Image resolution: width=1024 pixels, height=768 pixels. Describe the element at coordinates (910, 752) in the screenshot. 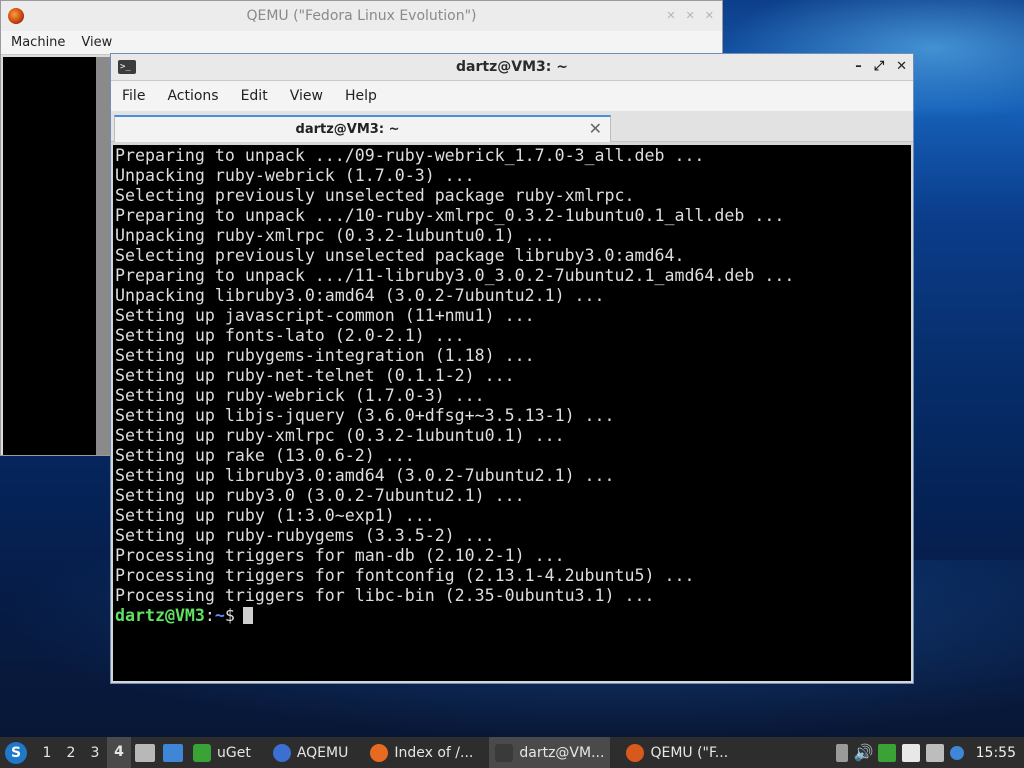

I see `clipboard-icon` at that location.